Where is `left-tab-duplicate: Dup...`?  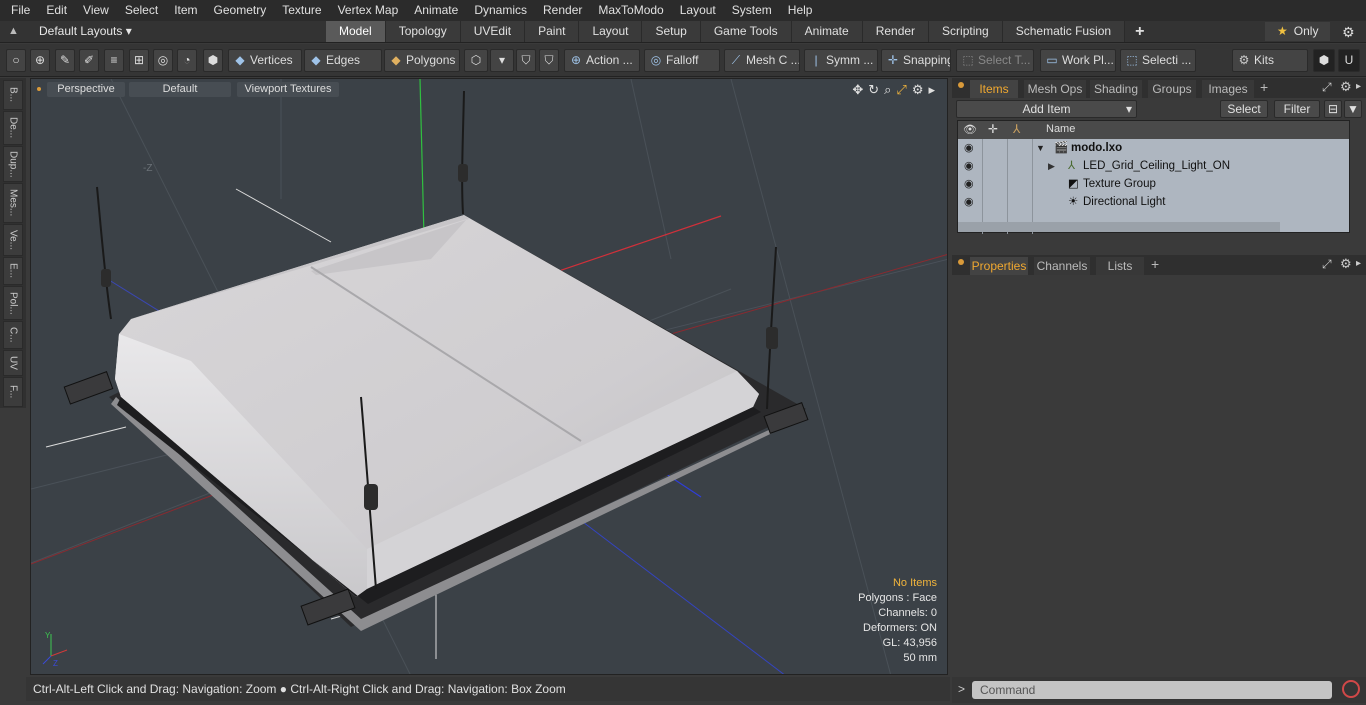 left-tab-duplicate: Dup... is located at coordinates (13, 164).